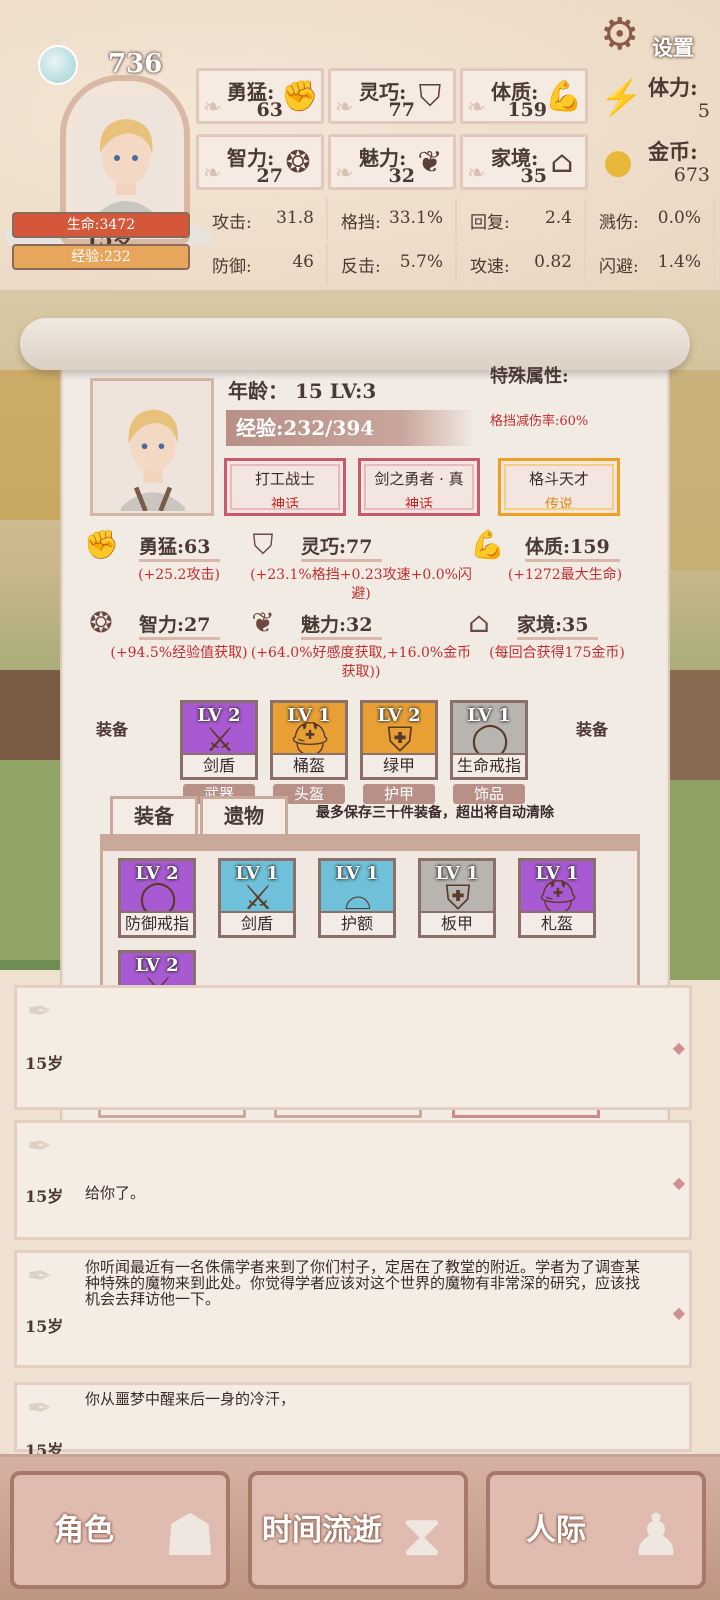  I want to click on log-entry: ✒ 15岁 给你了。 ◆, so click(353, 1180).